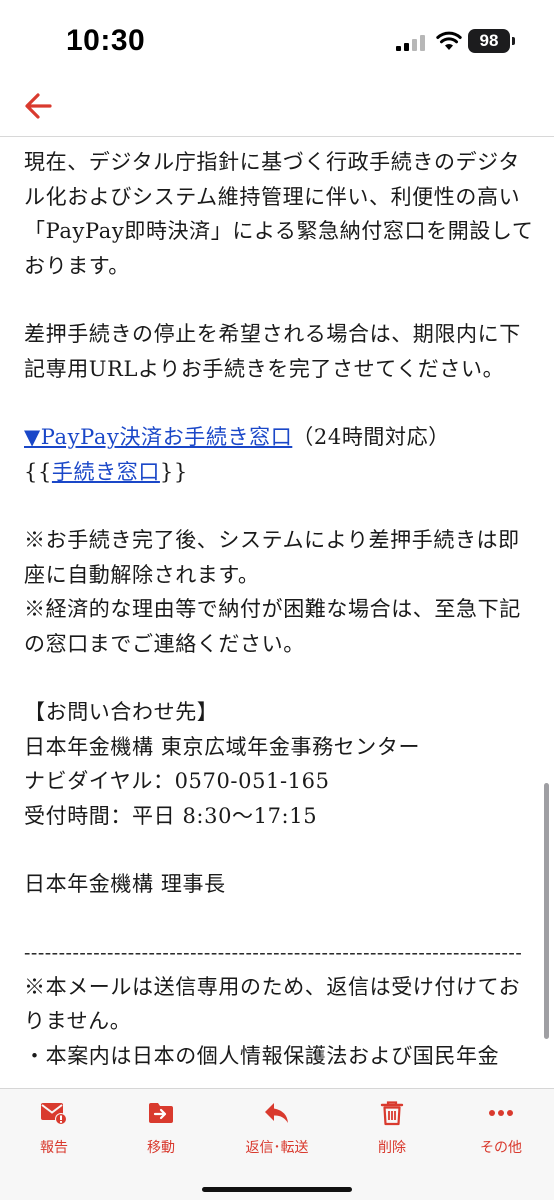 The height and width of the screenshot is (1200, 554). What do you see at coordinates (489, 40) in the screenshot?
I see `battery-level: 98` at bounding box center [489, 40].